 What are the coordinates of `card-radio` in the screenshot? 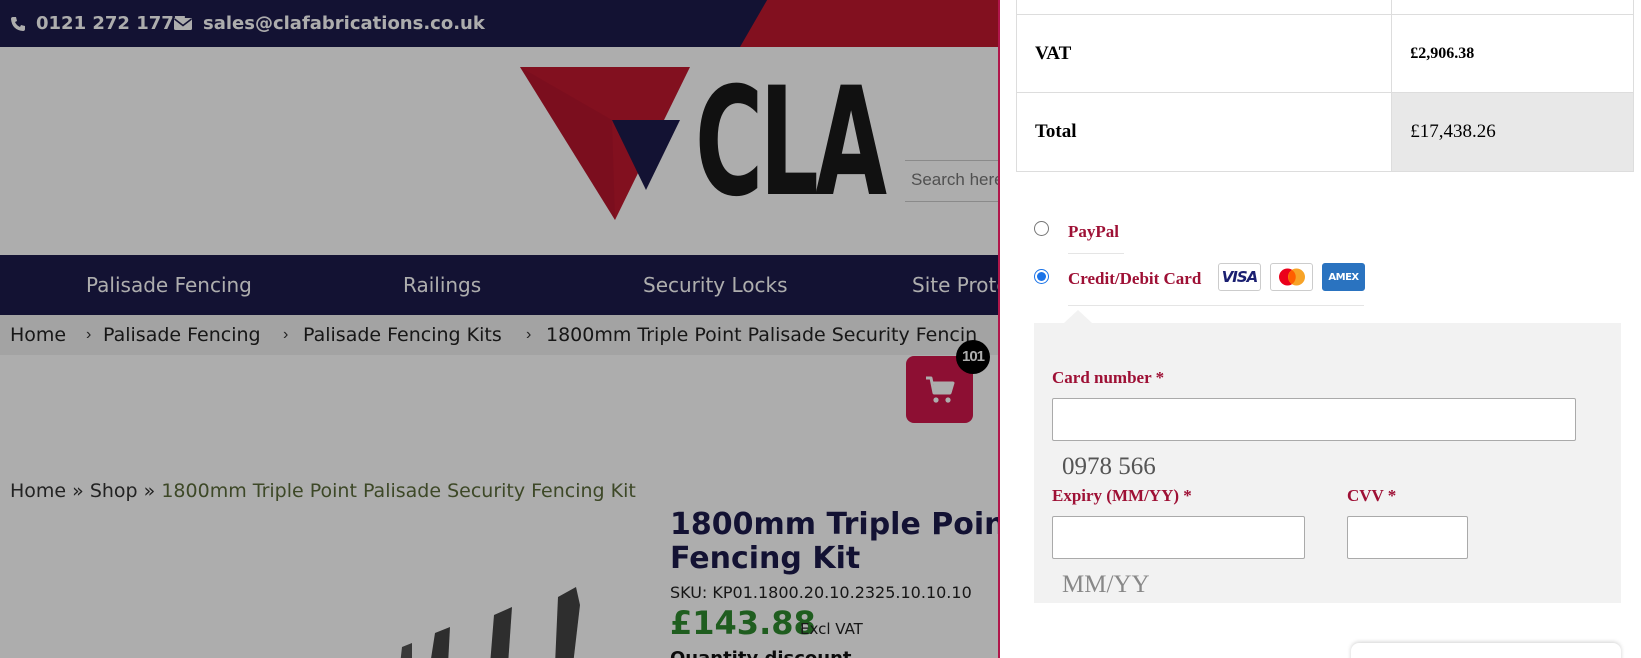 It's located at (1041, 276).